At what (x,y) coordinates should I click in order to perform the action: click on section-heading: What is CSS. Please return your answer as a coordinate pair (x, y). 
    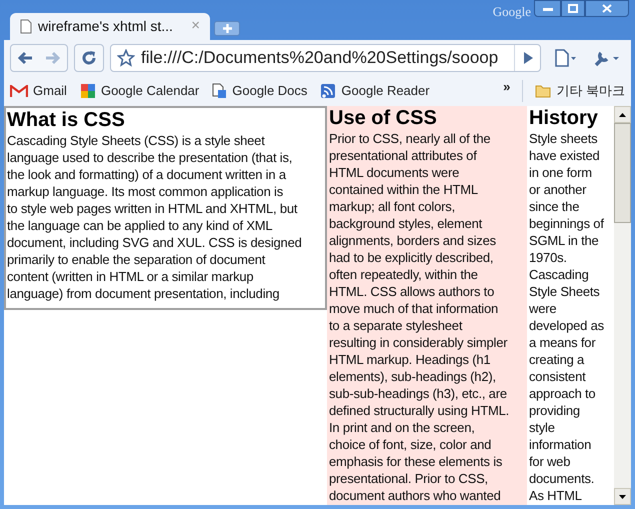
    Looking at the image, I should click on (66, 120).